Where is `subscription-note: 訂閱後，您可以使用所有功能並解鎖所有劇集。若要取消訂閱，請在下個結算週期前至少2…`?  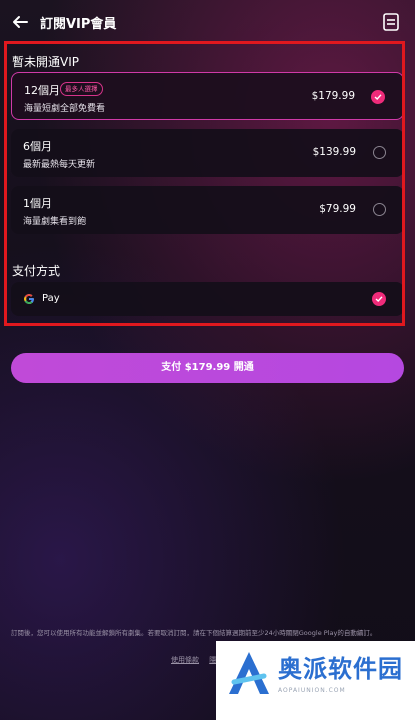 subscription-note: 訂閱後，您可以使用所有功能並解鎖所有劇集。若要取消訂閱，請在下個結算週期前至少2… is located at coordinates (194, 633).